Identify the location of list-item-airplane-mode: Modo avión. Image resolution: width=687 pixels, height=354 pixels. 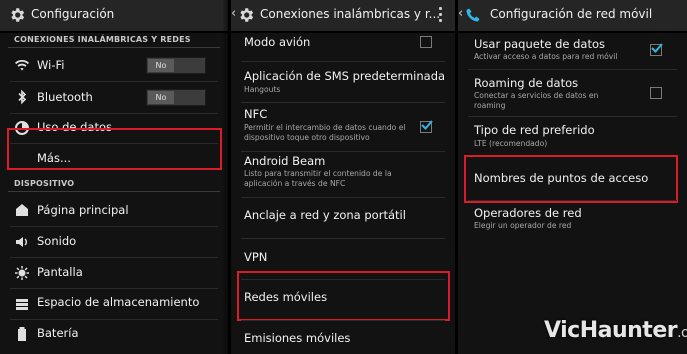
(343, 47).